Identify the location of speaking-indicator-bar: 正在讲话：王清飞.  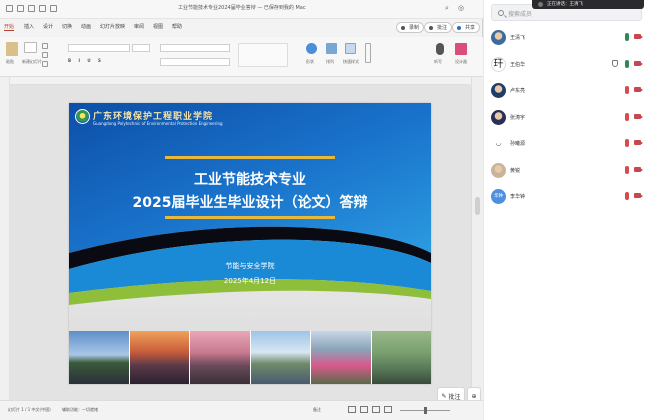
(588, 4).